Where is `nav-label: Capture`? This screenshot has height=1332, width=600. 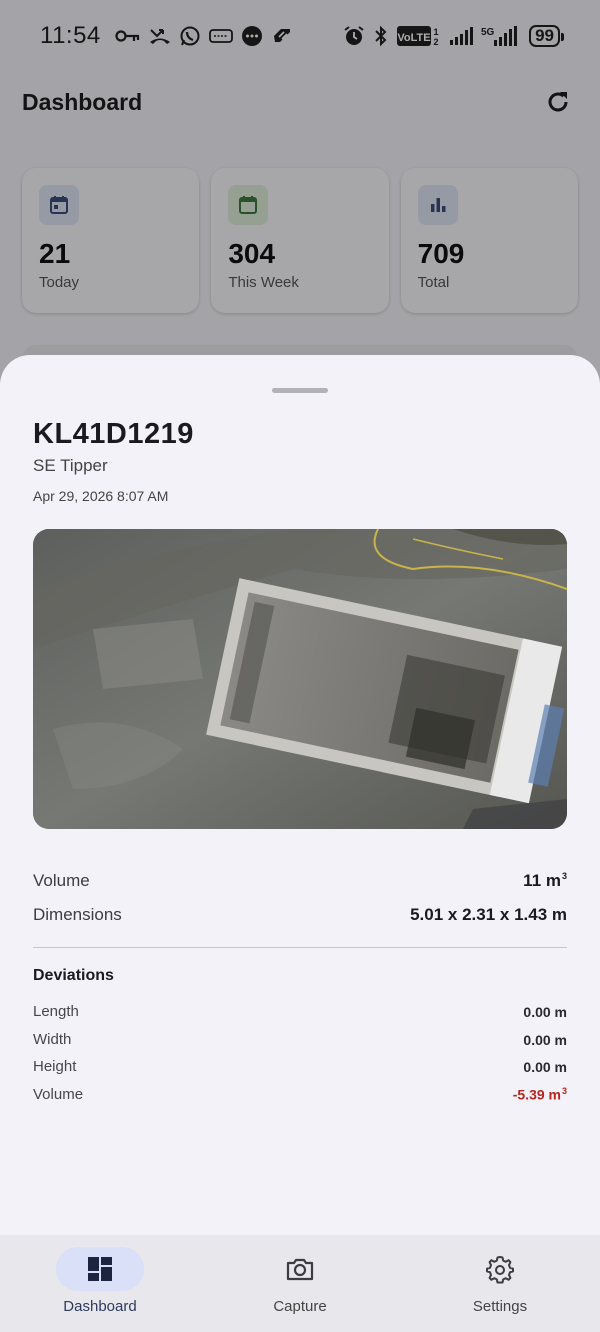
nav-label: Capture is located at coordinates (300, 1306).